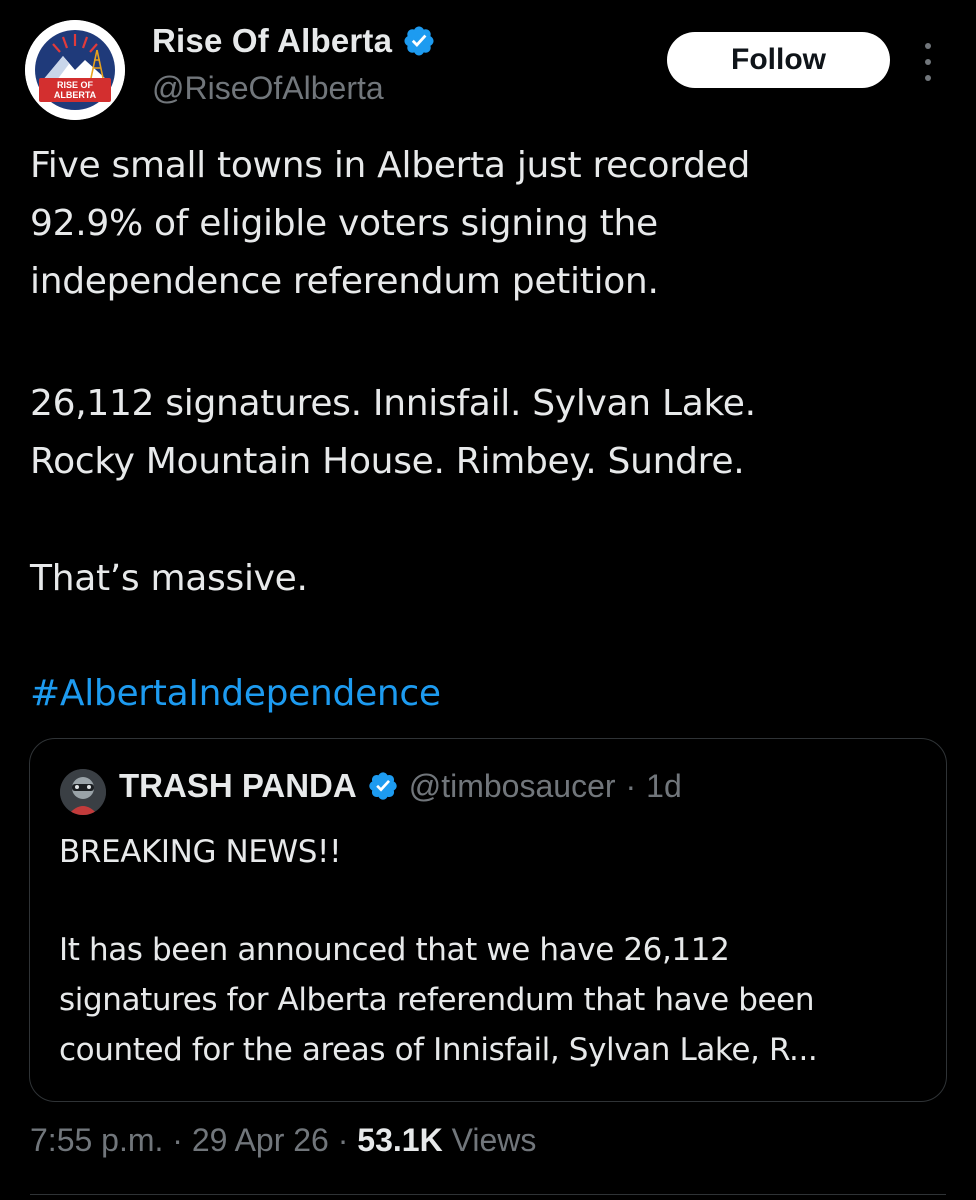 The height and width of the screenshot is (1200, 976). I want to click on more-options-icon, so click(928, 62).